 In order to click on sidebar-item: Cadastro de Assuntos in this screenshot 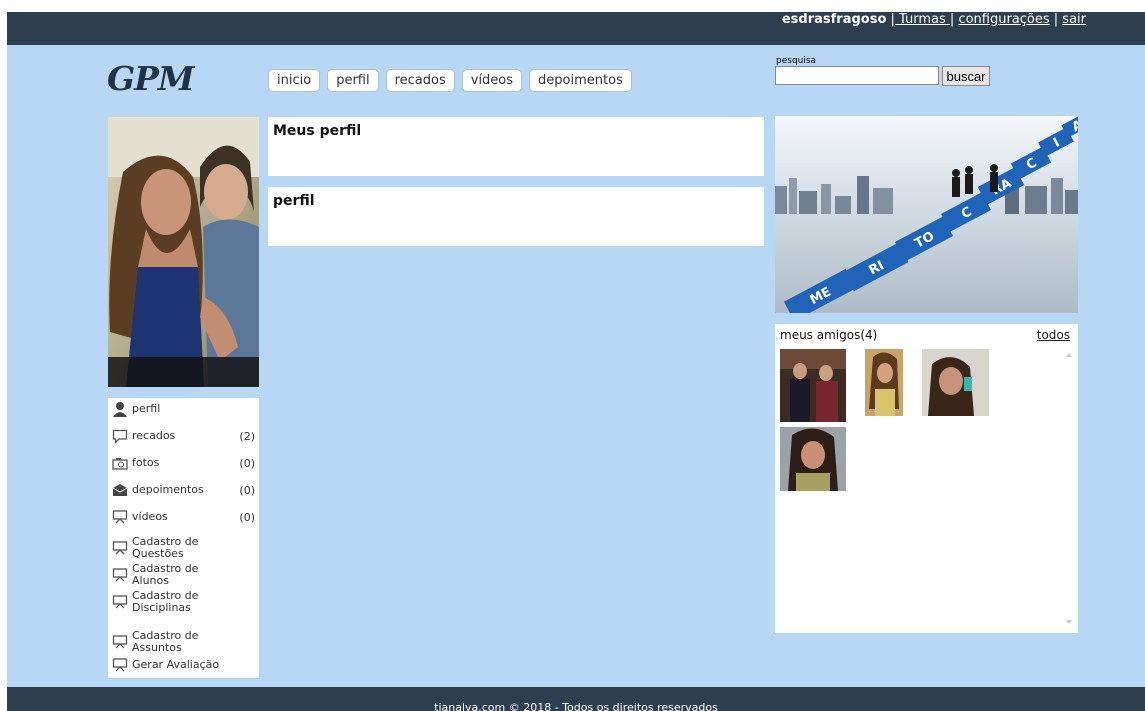, I will do `click(183, 642)`.